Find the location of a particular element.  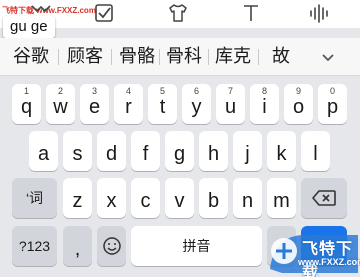

key-t: 5t is located at coordinates (162, 104).